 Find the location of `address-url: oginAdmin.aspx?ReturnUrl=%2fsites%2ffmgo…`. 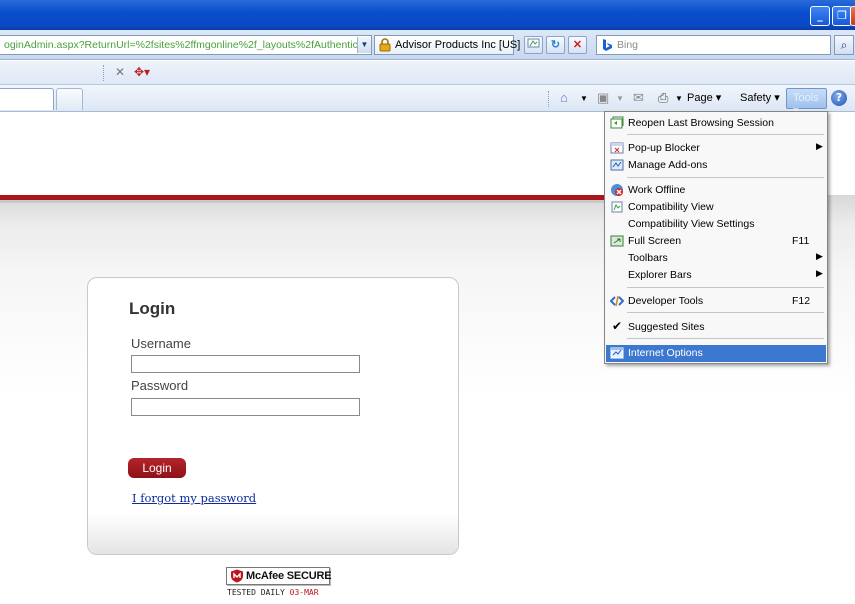

address-url: oginAdmin.aspx?ReturnUrl=%2fsites%2ffmgo… is located at coordinates (184, 45).